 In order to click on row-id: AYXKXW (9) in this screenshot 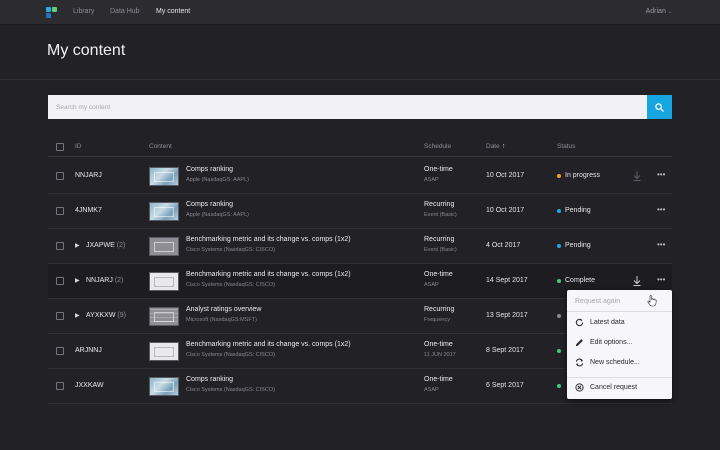, I will do `click(106, 315)`.